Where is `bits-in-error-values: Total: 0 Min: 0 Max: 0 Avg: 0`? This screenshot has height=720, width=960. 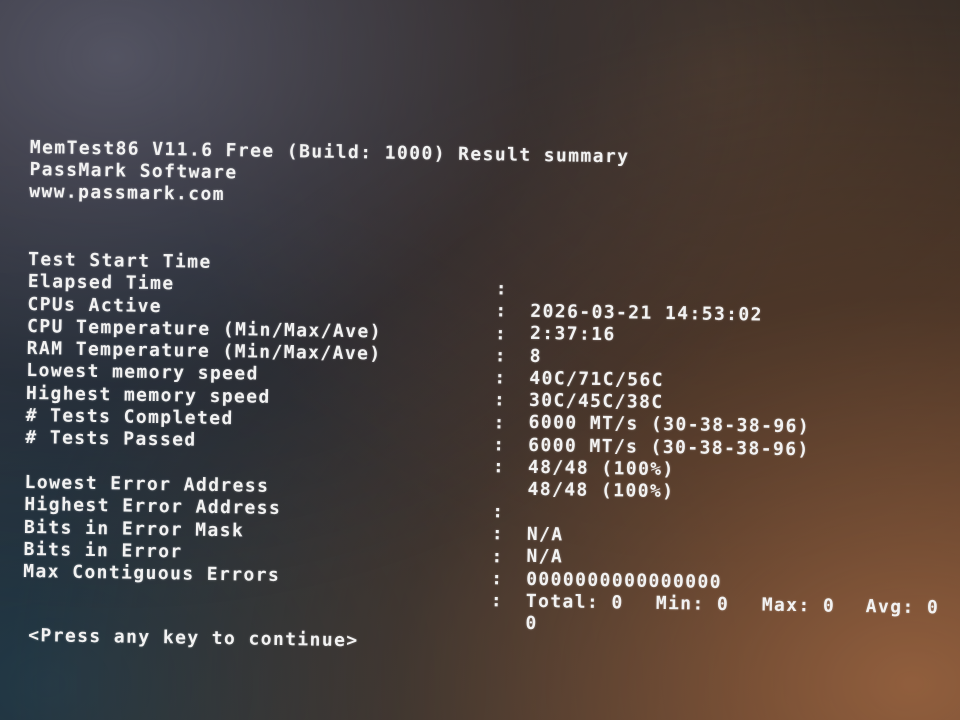 bits-in-error-values: Total: 0 Min: 0 Max: 0 Avg: 0 is located at coordinates (733, 605).